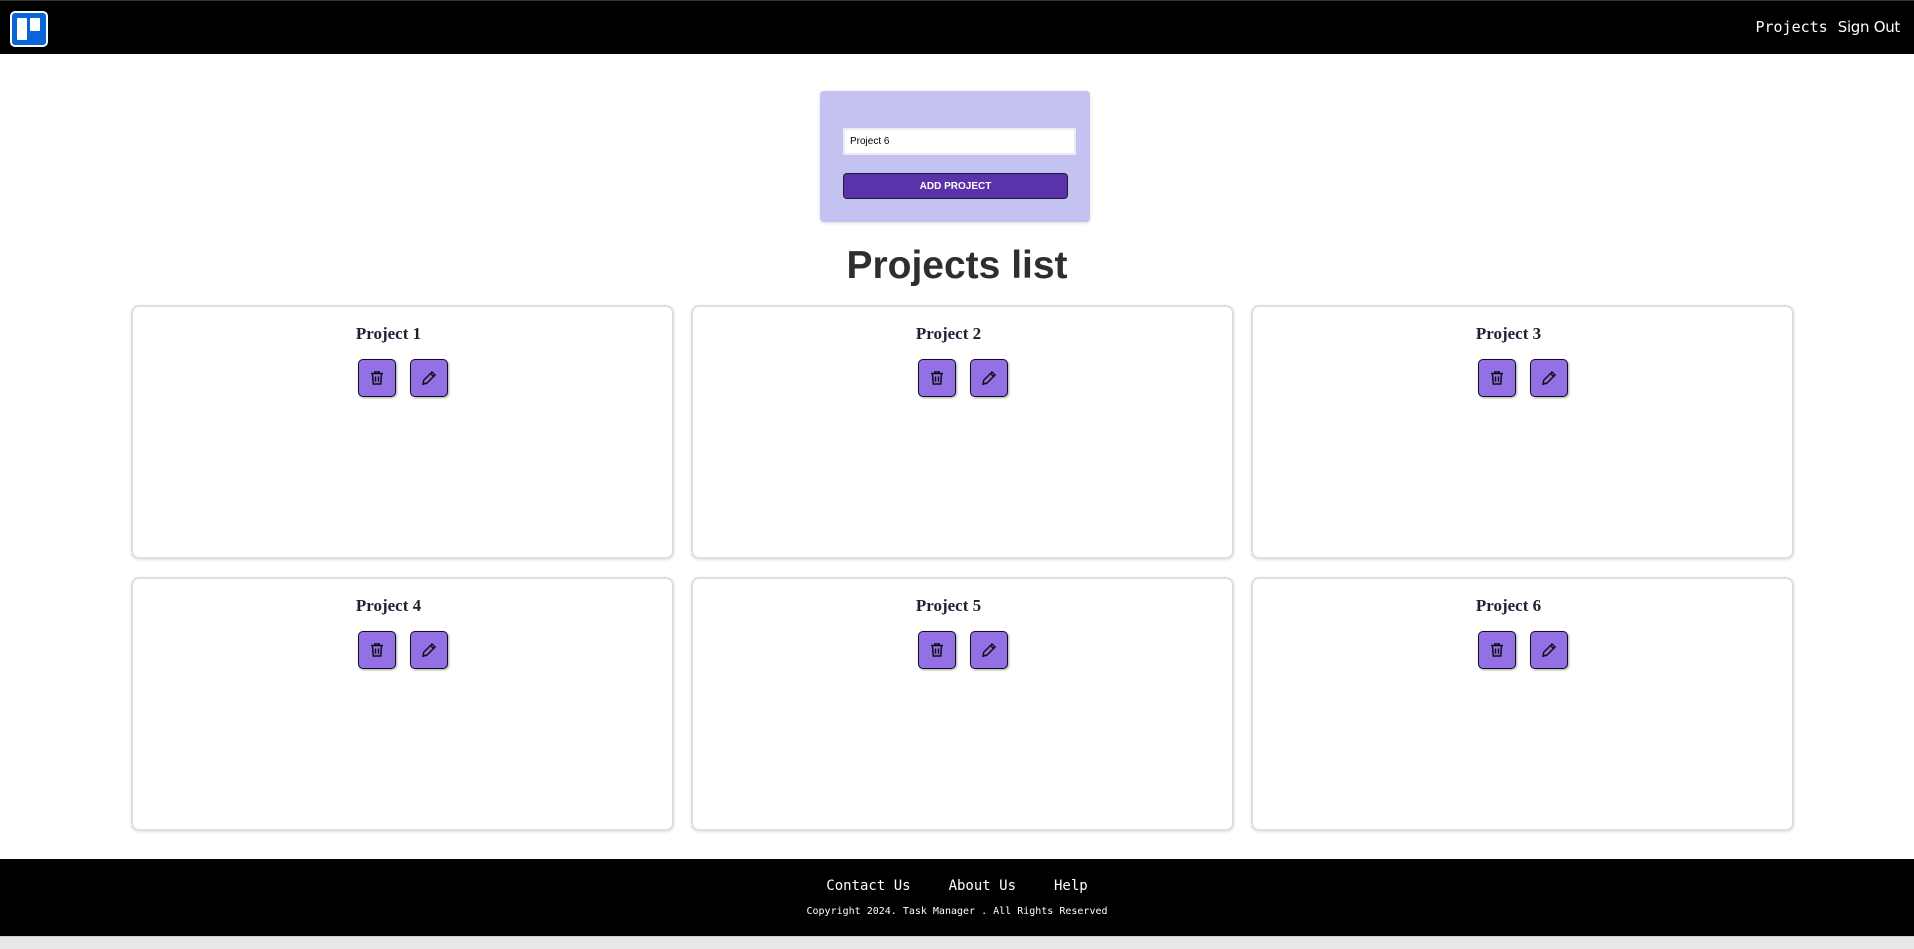 This screenshot has width=1914, height=949. Describe the element at coordinates (1869, 27) in the screenshot. I see `nav-link-sign-out: Sign Out` at that location.